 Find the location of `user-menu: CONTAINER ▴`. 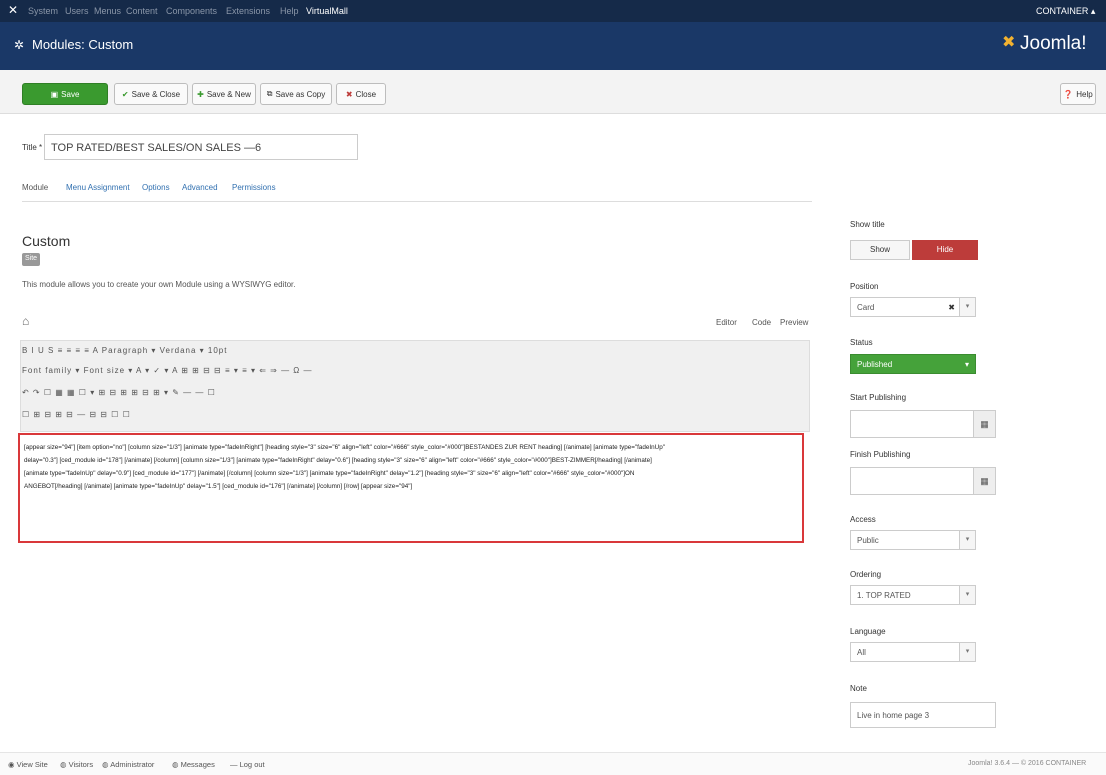

user-menu: CONTAINER ▴ is located at coordinates (1065, 11).